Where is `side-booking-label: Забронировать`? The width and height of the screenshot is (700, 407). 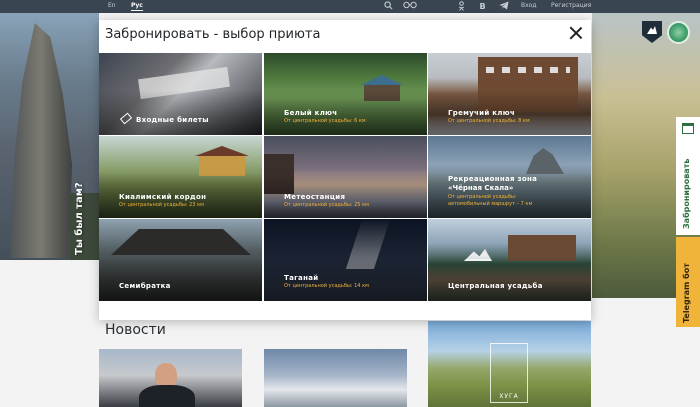
side-booking-label: Забронировать is located at coordinates (686, 193).